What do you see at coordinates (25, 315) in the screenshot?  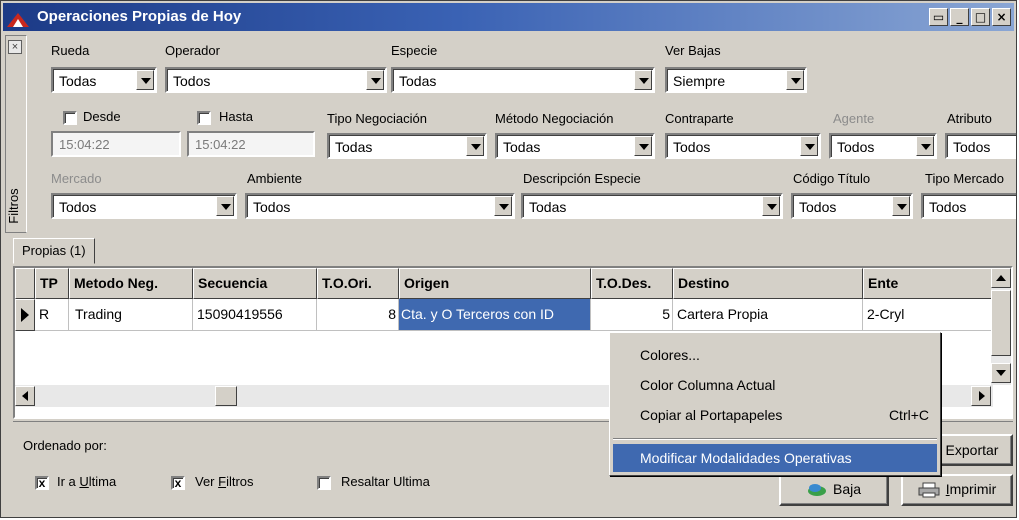 I see `current-row-arrow-icon` at bounding box center [25, 315].